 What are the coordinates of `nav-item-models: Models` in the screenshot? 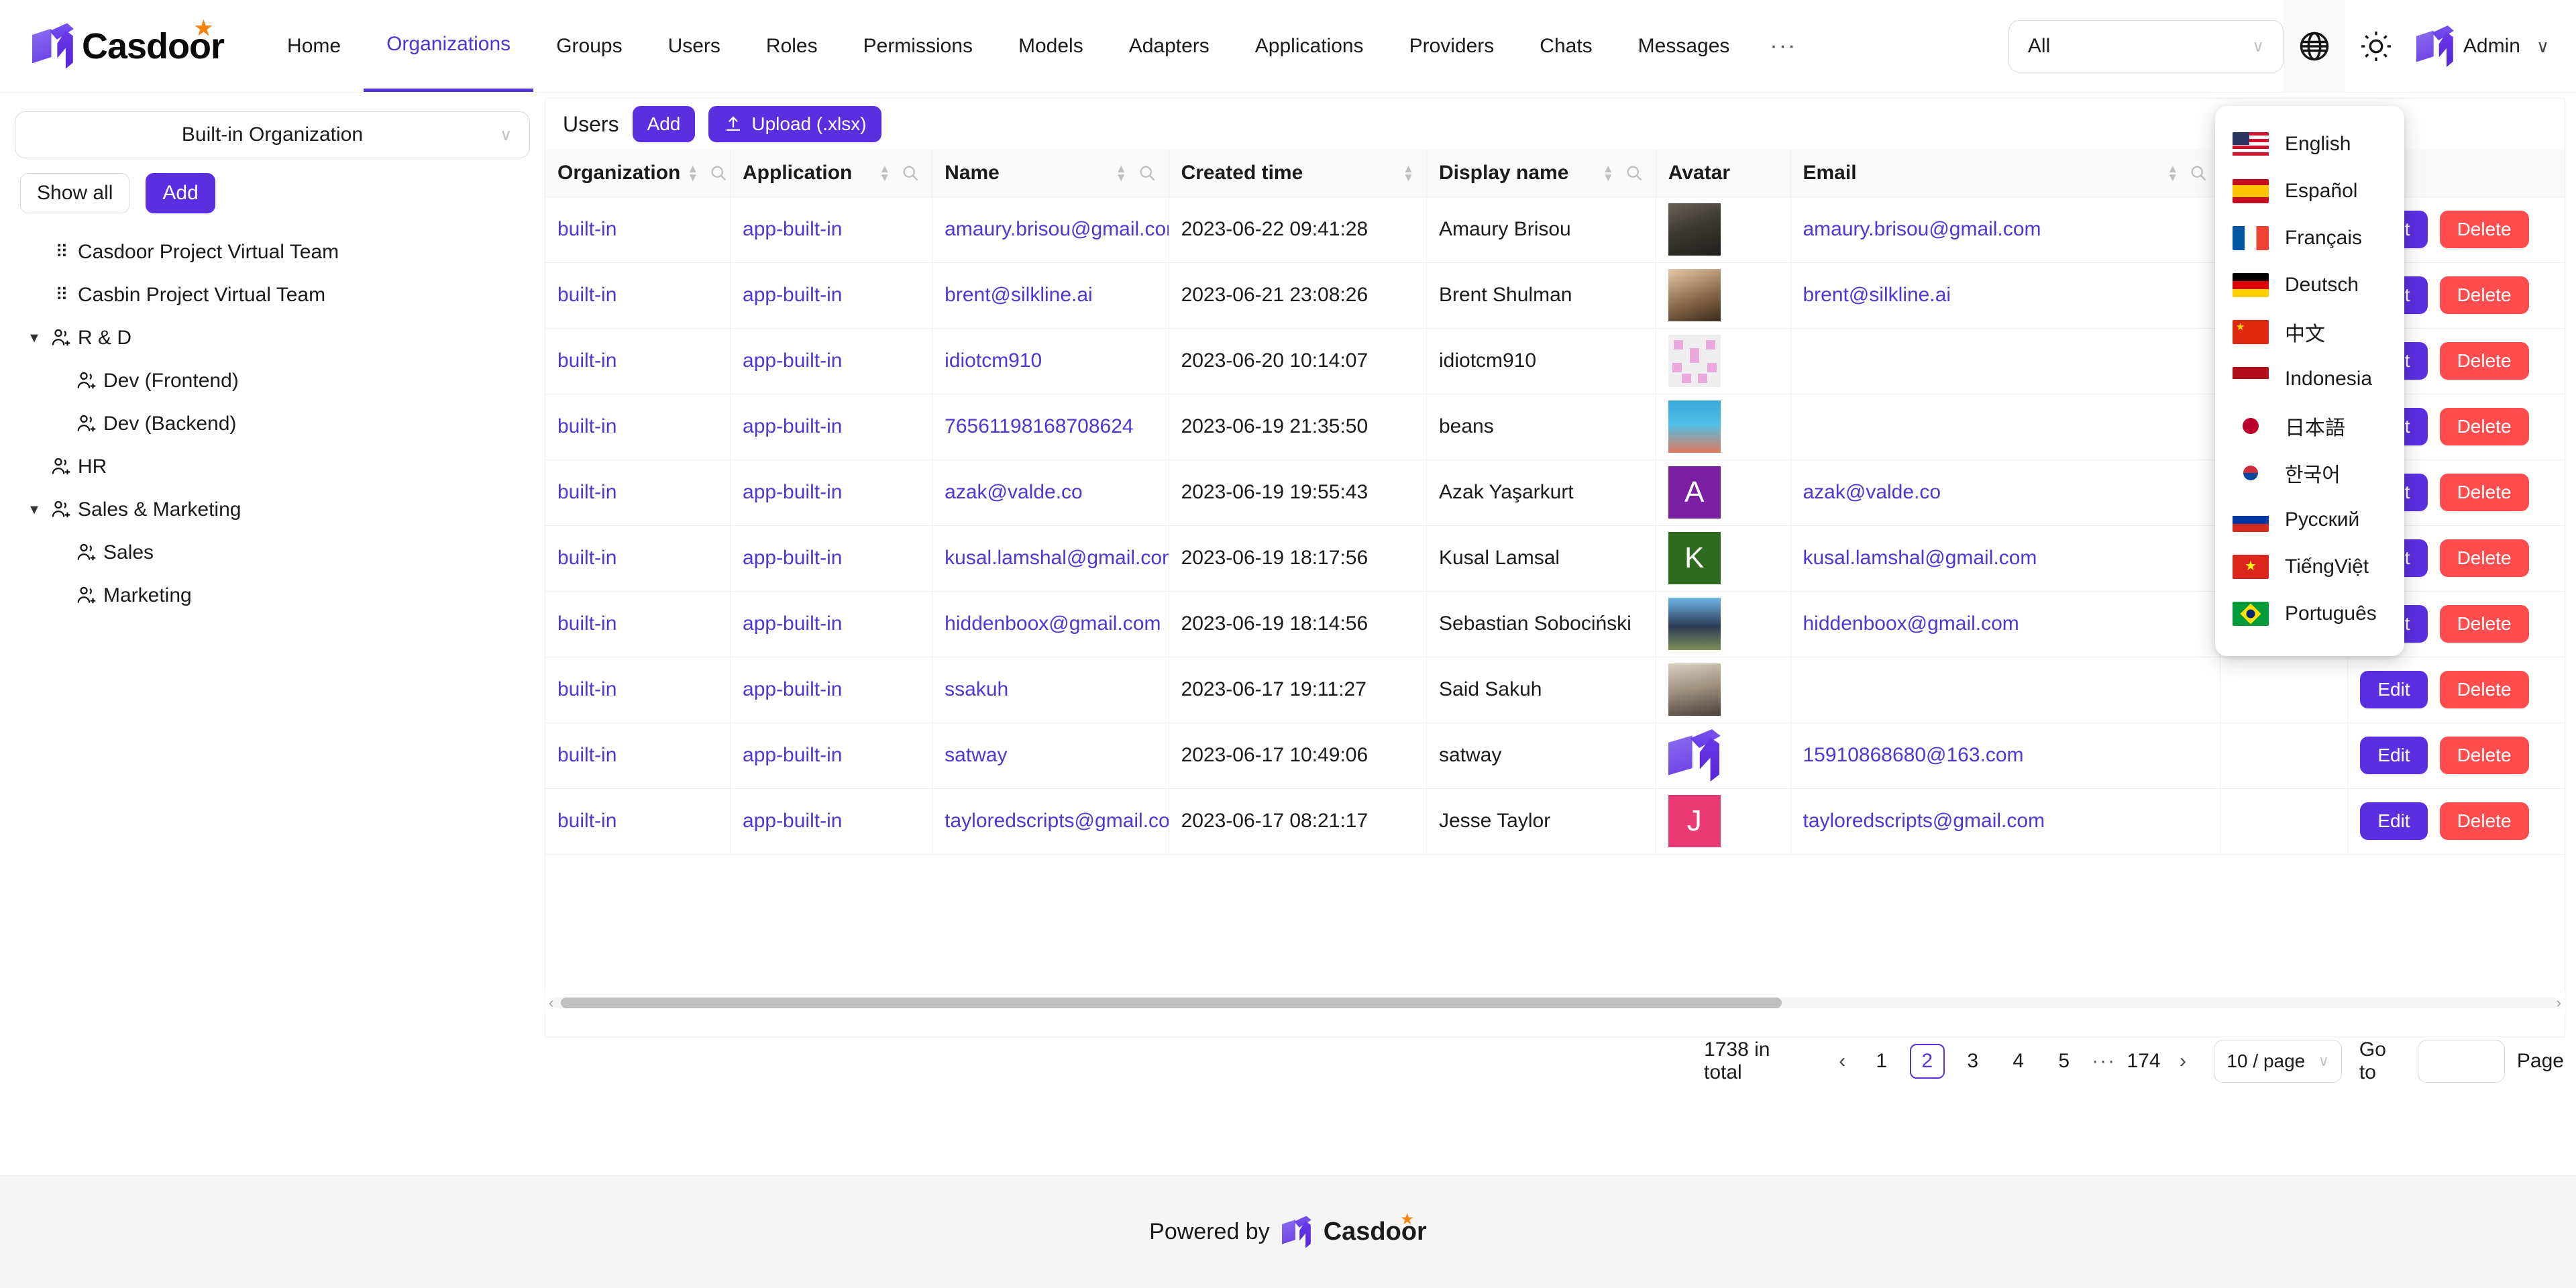 It's located at (1051, 46).